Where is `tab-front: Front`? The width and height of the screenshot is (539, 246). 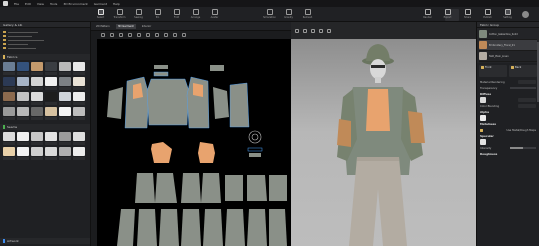
tab-front: Front is located at coordinates (493, 71).